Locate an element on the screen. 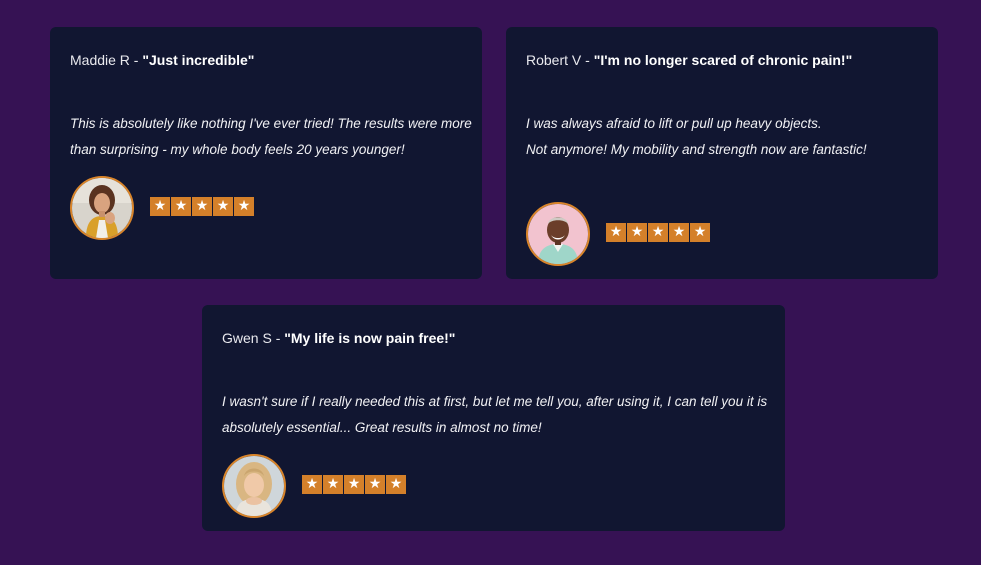 This screenshot has width=981, height=565. testimonial-heading: Gwen S - "My life is now pain free!" is located at coordinates (338, 338).